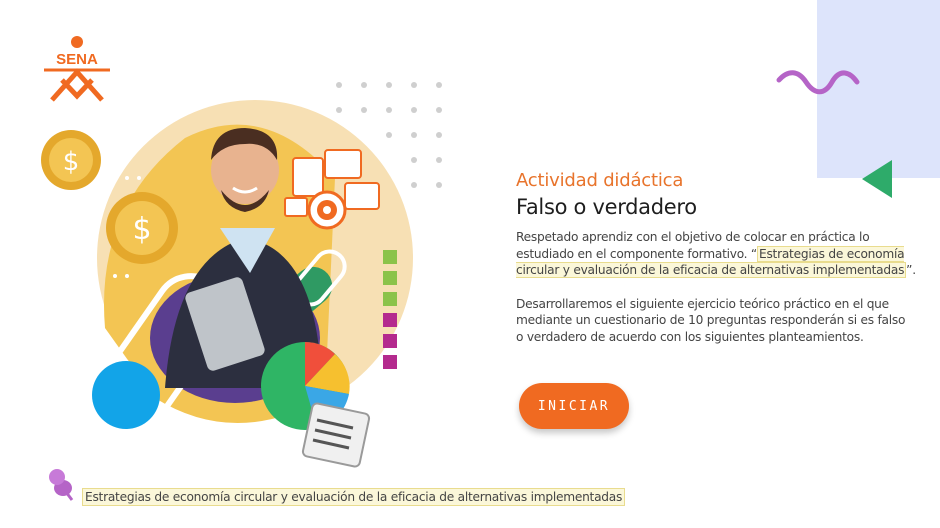 The image size is (940, 528). I want to click on svg-text: SENA, so click(77, 59).